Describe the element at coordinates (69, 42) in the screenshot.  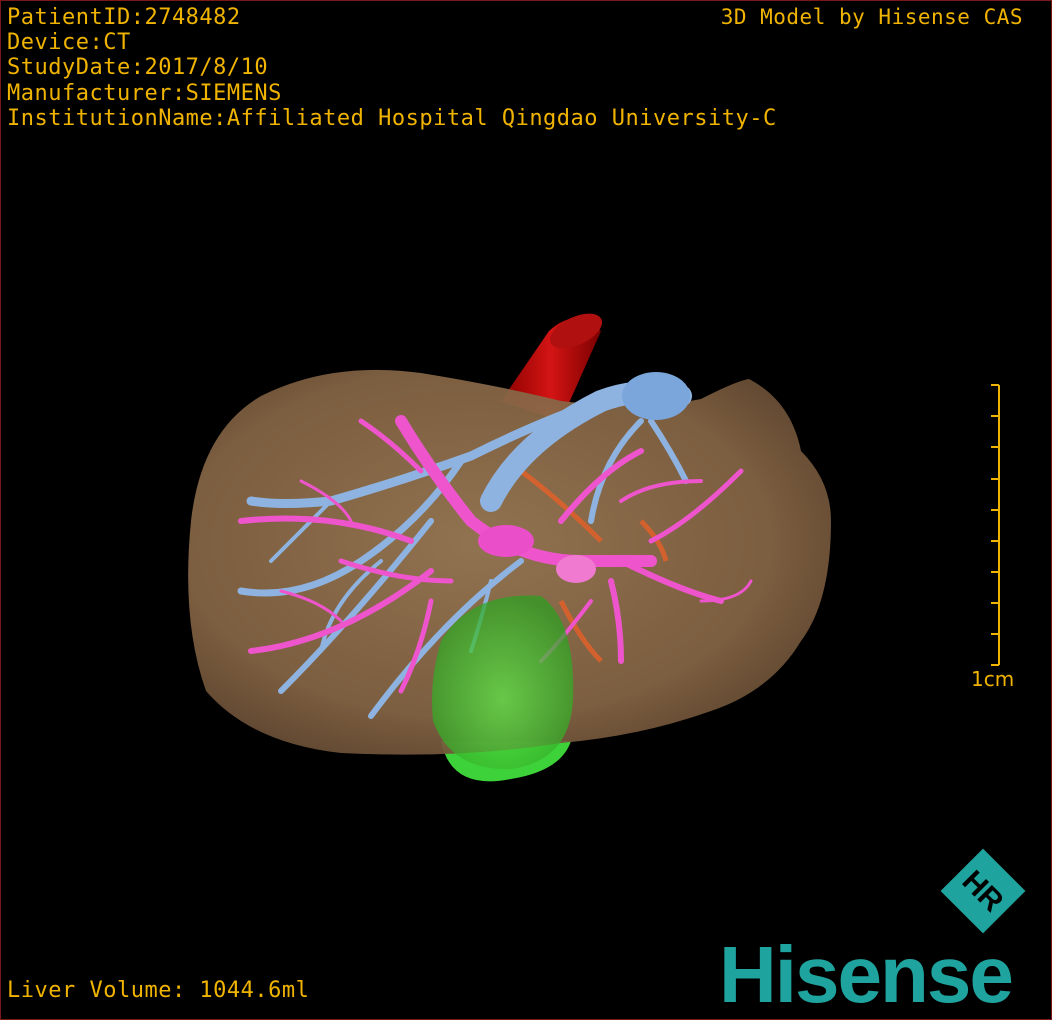
I see `device-label: Device:CT` at that location.